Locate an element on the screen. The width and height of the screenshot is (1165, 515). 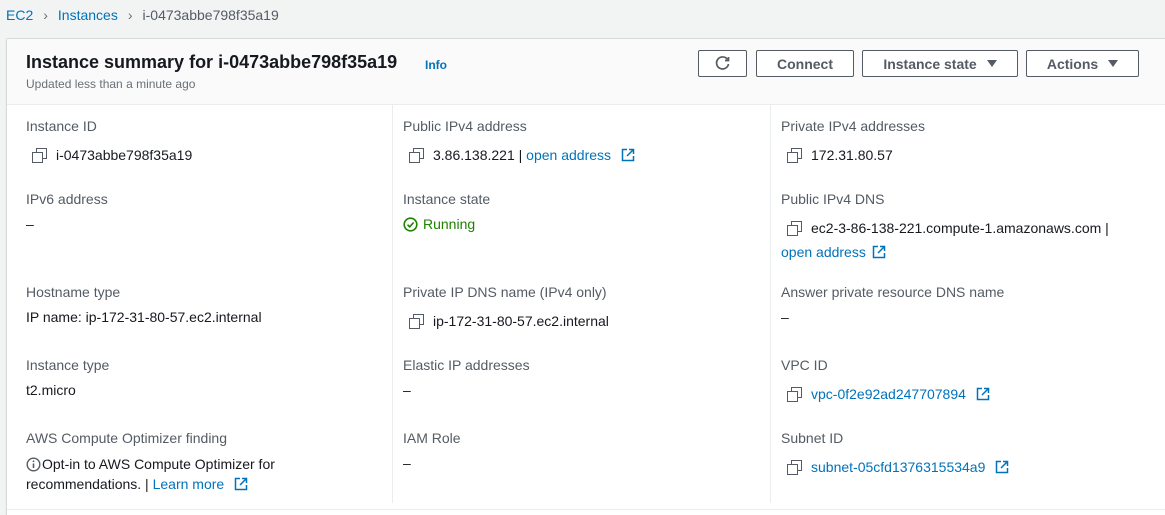
answer-dns-value: – is located at coordinates (785, 317).